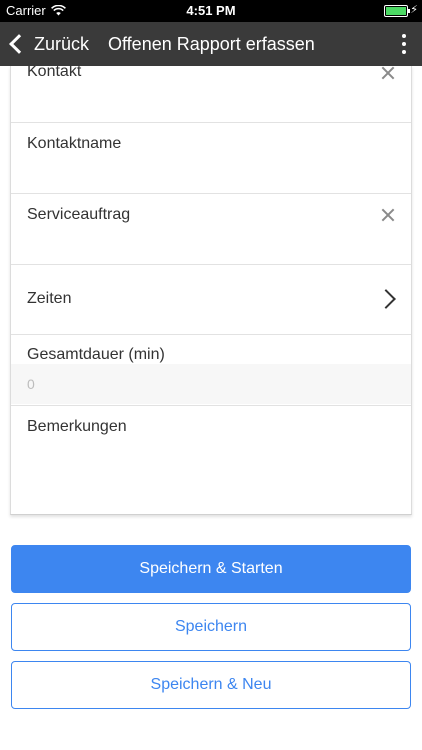 This screenshot has width=422, height=750. Describe the element at coordinates (74, 143) in the screenshot. I see `field-label-kontaktname: Kontaktname` at that location.